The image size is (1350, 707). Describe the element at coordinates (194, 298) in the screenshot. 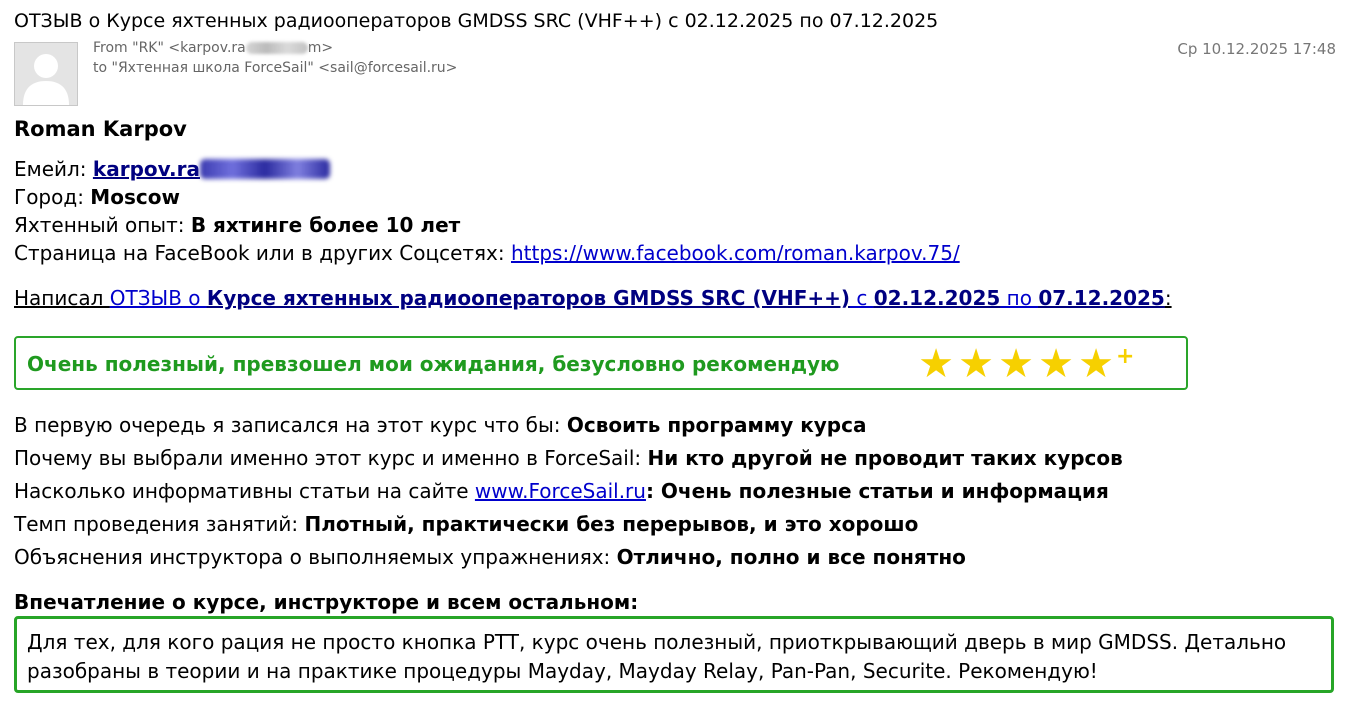

I see `wrote-text: о` at that location.